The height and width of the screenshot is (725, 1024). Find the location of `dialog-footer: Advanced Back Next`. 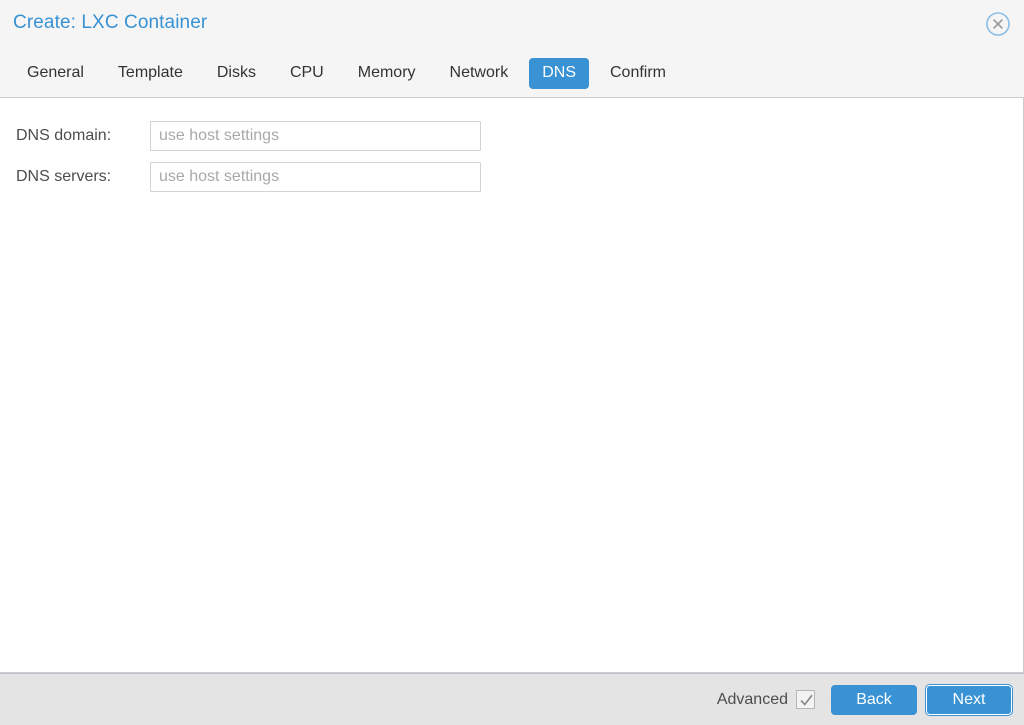

dialog-footer: Advanced Back Next is located at coordinates (512, 699).